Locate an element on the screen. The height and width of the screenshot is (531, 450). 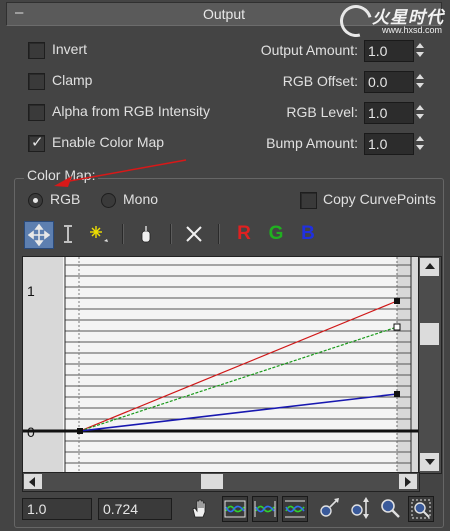
zoom-region-icon is located at coordinates (421, 509).